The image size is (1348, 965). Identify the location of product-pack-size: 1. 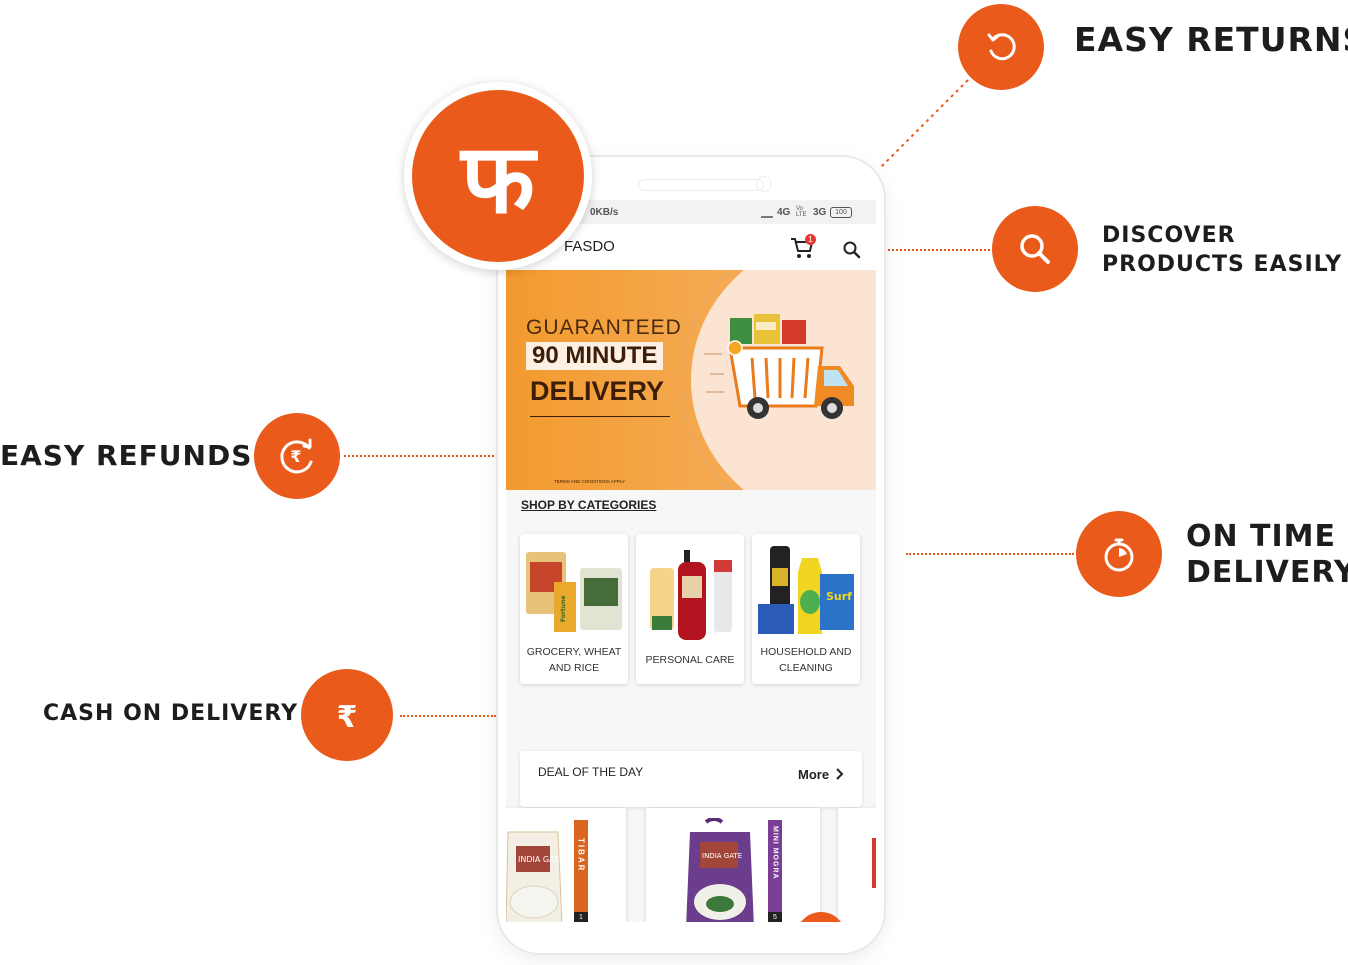
(581, 917).